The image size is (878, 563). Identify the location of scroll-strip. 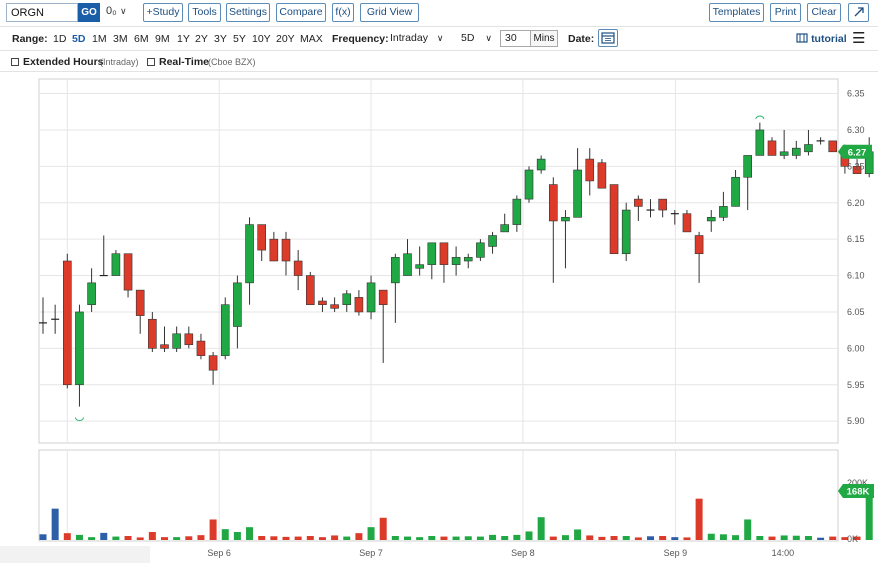
(75, 554).